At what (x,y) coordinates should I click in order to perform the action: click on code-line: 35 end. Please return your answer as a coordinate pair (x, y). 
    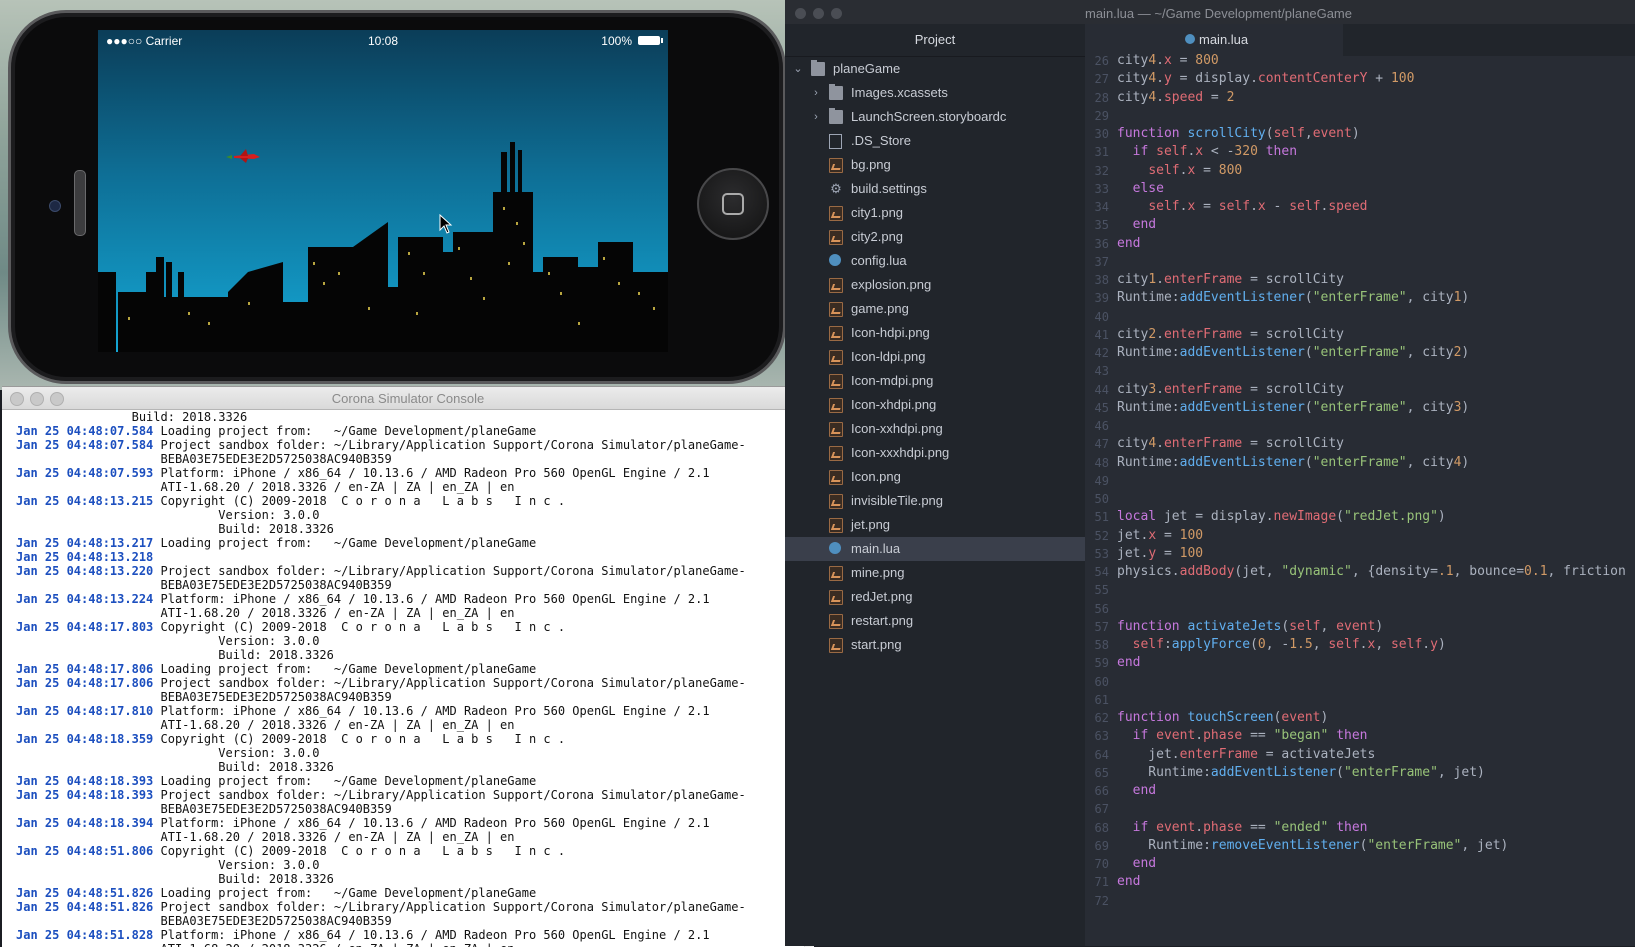
    Looking at the image, I should click on (1360, 225).